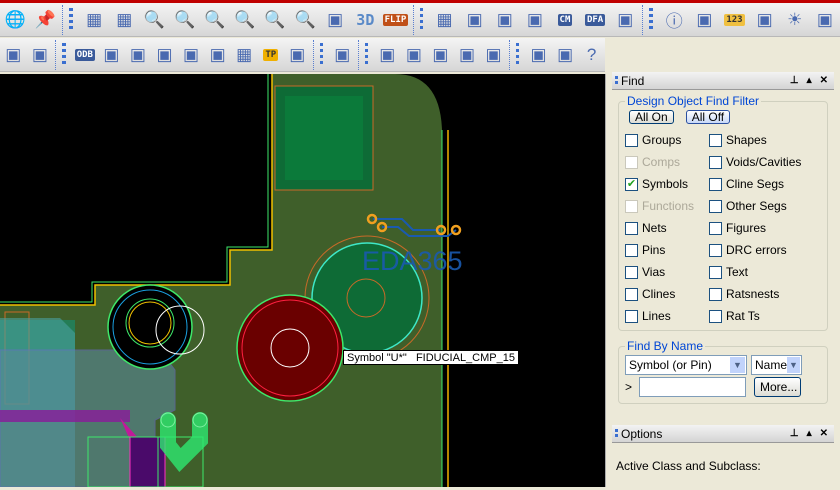 The height and width of the screenshot is (490, 840). What do you see at coordinates (759, 206) in the screenshot?
I see `checkbox-other-segs: Other Segs` at bounding box center [759, 206].